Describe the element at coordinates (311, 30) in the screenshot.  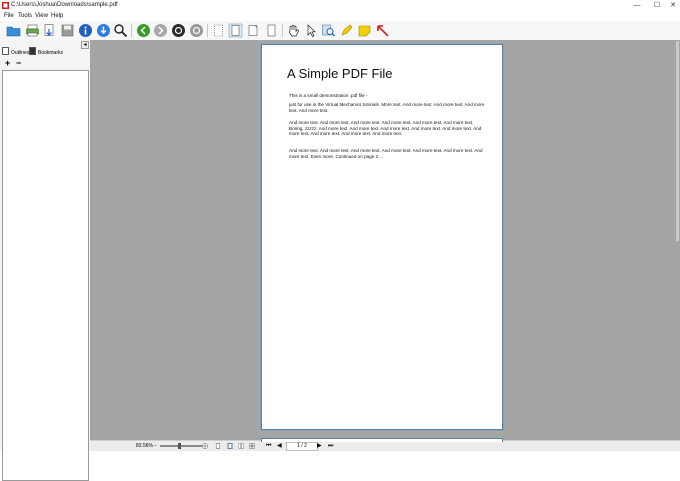
I see `select-tool-icon` at that location.